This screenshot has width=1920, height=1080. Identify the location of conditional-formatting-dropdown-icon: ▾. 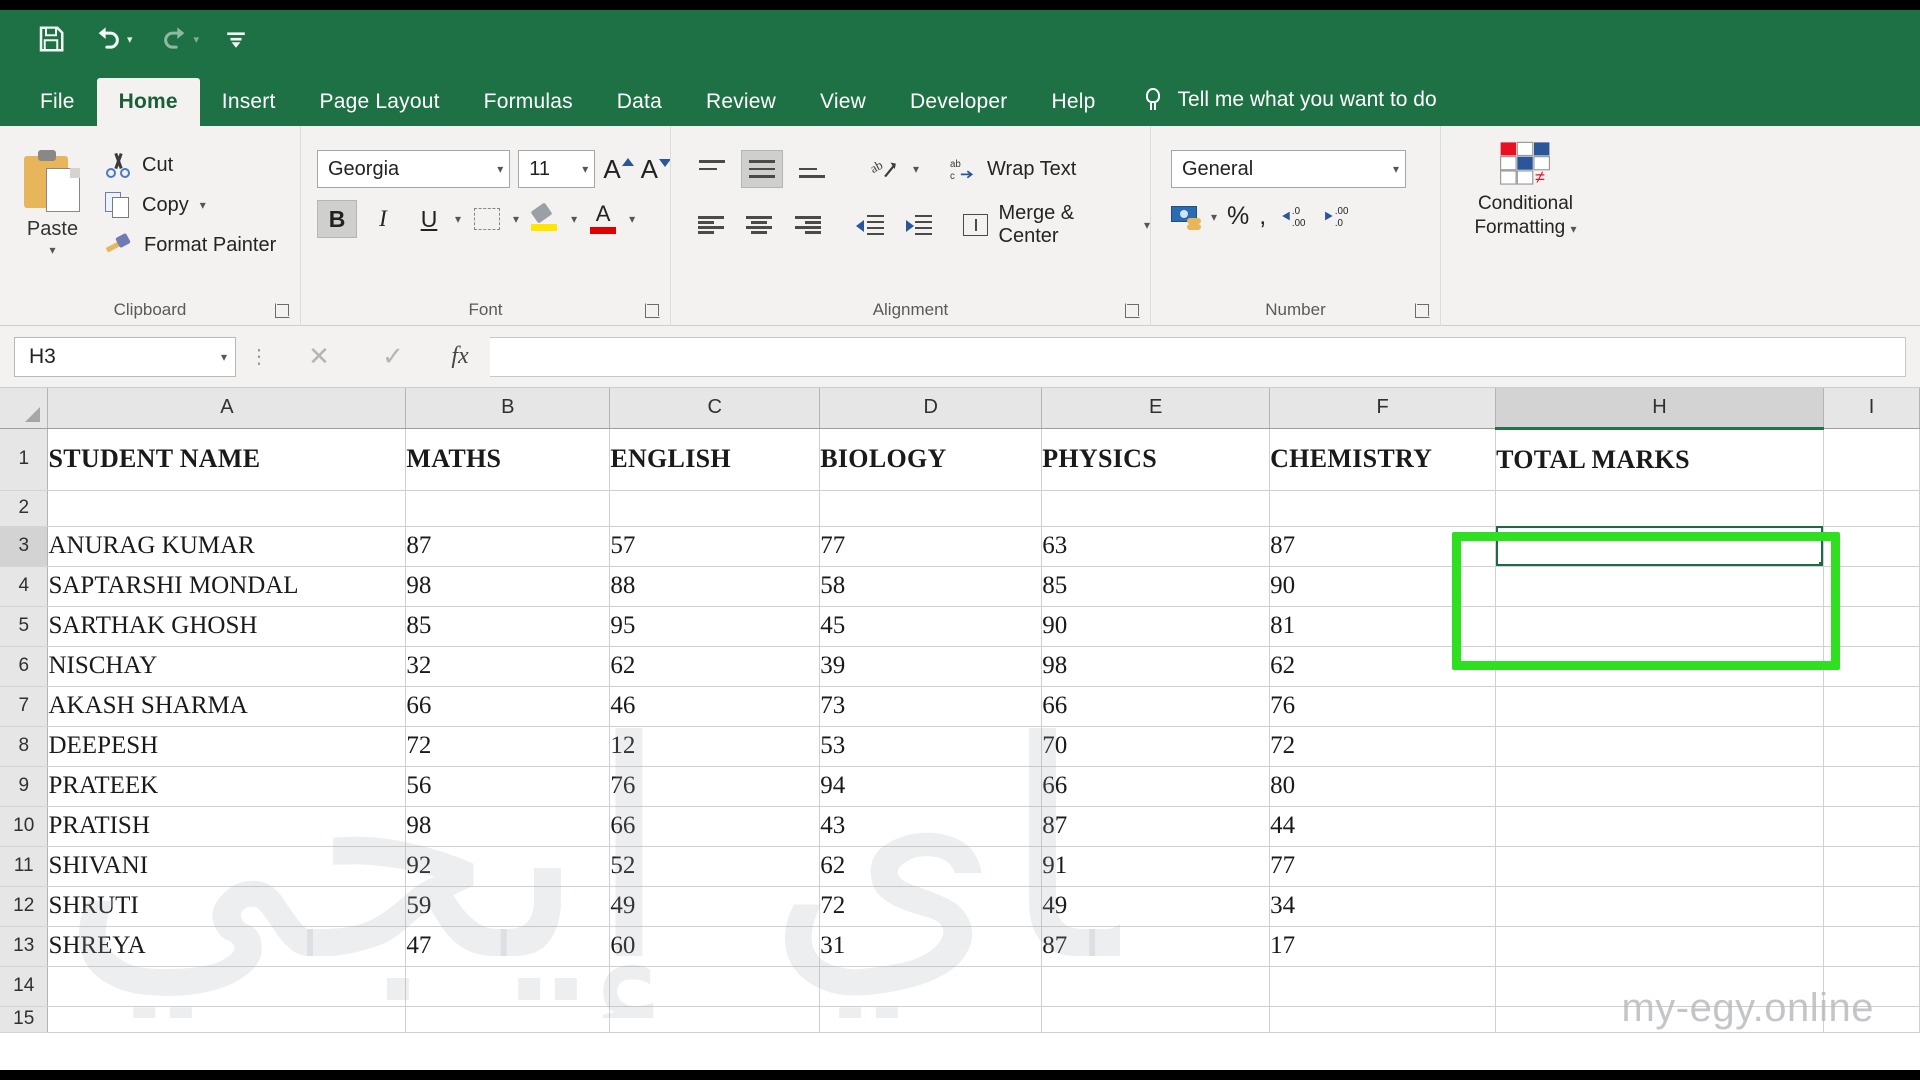
(1574, 229).